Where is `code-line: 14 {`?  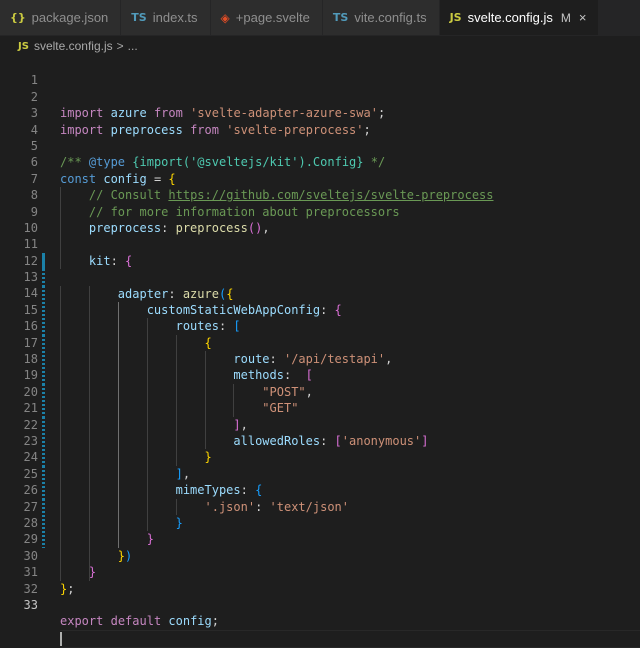
code-line: 14 { is located at coordinates (320, 310).